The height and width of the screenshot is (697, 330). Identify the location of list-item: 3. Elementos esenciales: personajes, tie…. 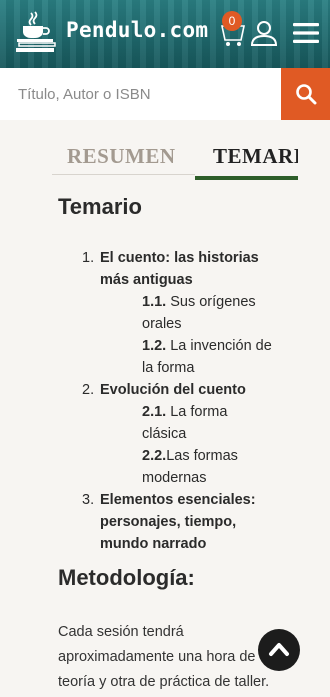
(173, 522).